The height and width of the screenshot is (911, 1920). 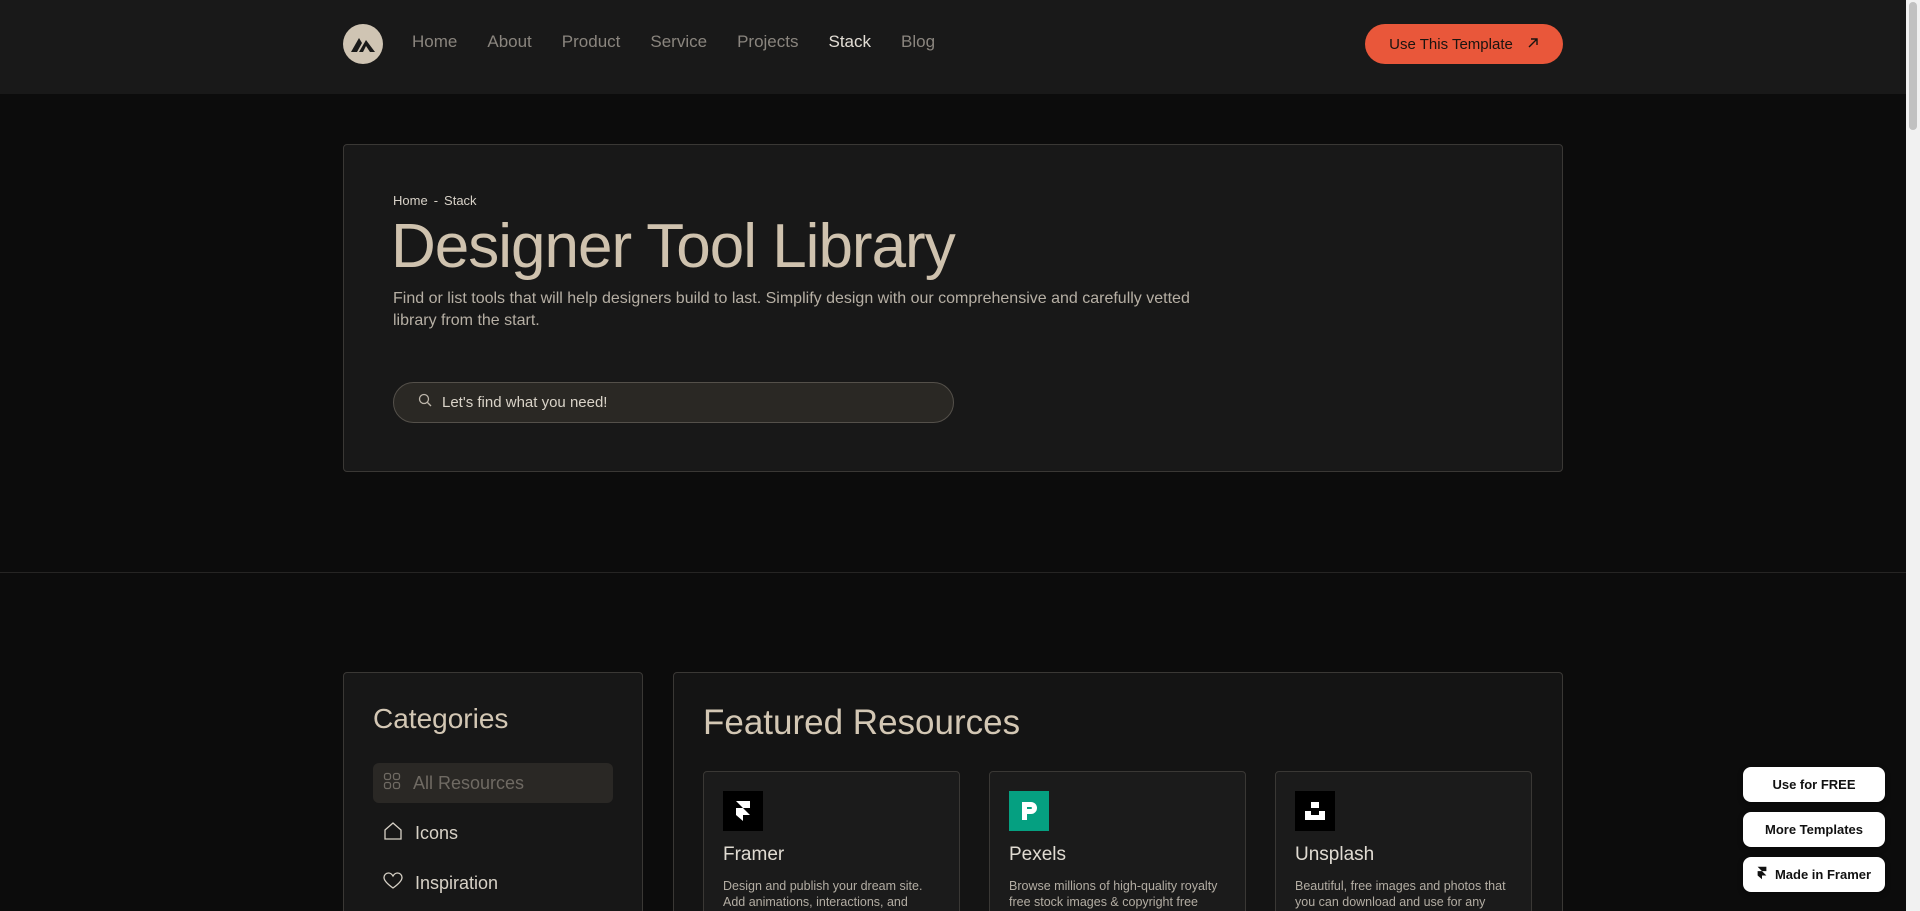 What do you see at coordinates (1335, 854) in the screenshot?
I see `card-title: Unsplash` at bounding box center [1335, 854].